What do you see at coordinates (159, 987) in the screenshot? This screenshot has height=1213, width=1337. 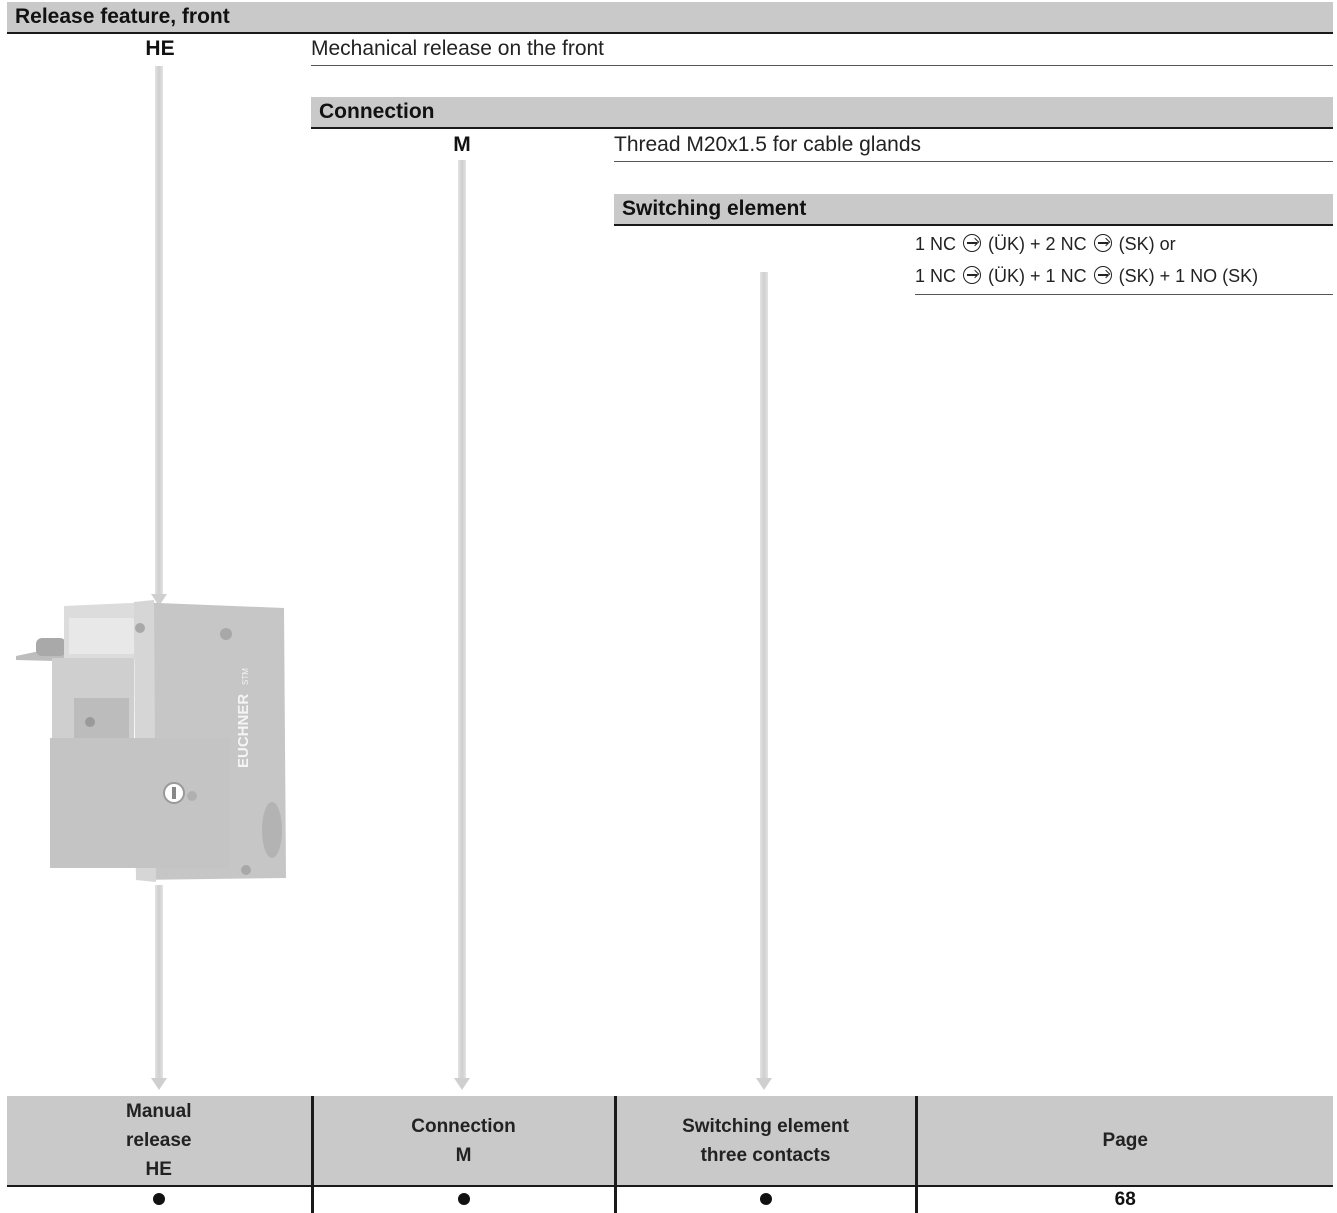 I see `release-guide-line-lower` at bounding box center [159, 987].